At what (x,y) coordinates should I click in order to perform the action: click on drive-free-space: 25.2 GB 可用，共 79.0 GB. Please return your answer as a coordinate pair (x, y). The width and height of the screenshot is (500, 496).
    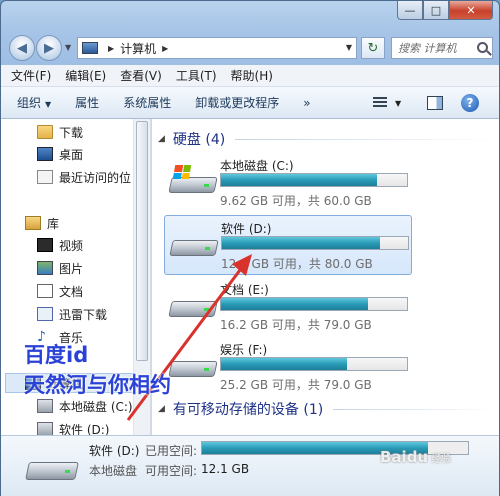
    Looking at the image, I should click on (296, 385).